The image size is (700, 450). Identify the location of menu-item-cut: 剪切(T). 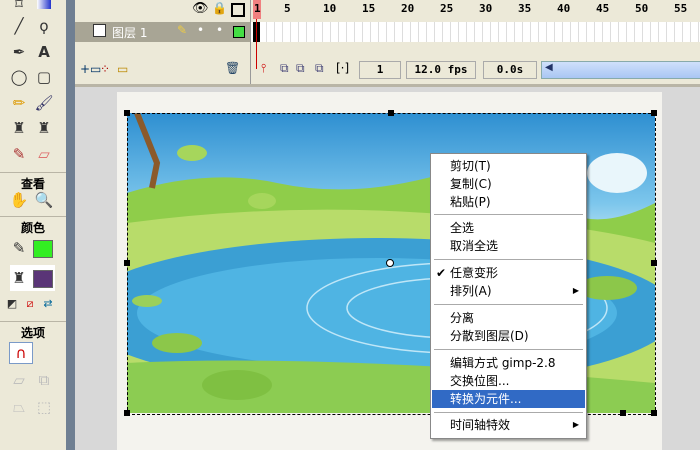
(508, 166).